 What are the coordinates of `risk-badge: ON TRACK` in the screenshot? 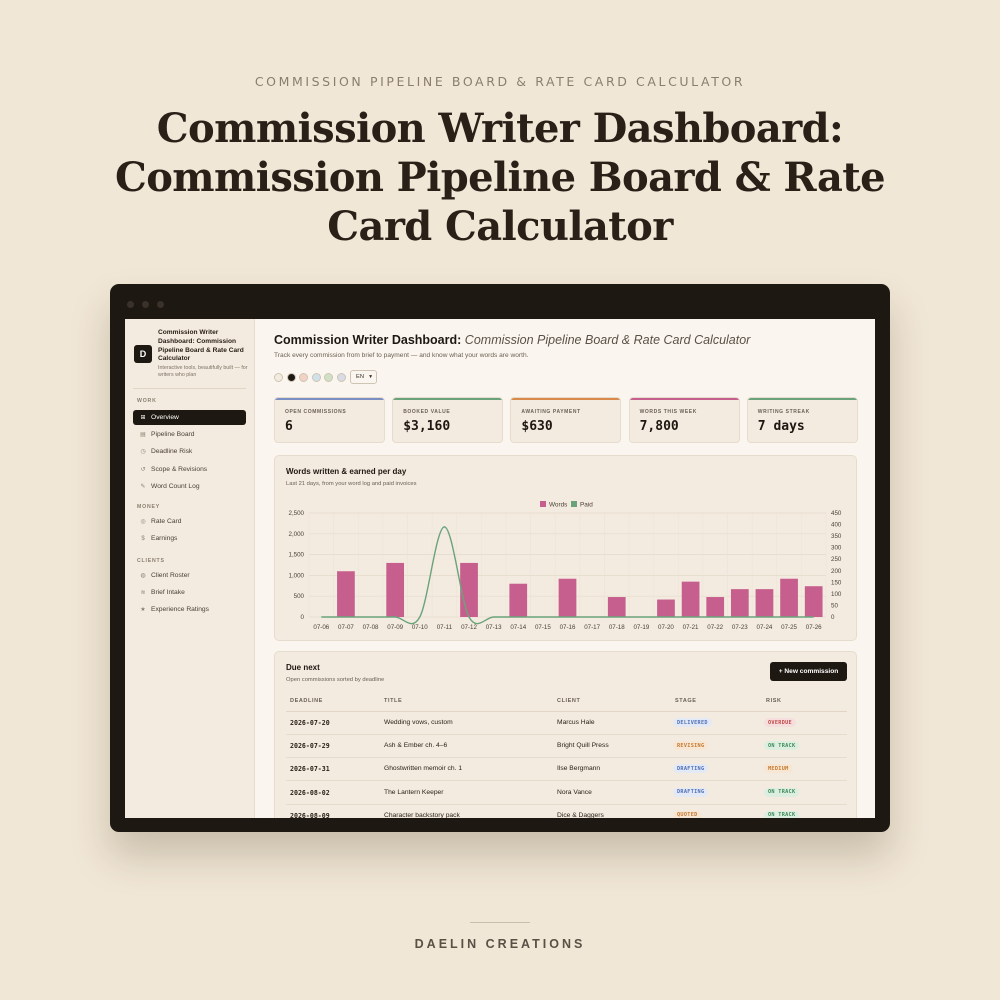 It's located at (782, 814).